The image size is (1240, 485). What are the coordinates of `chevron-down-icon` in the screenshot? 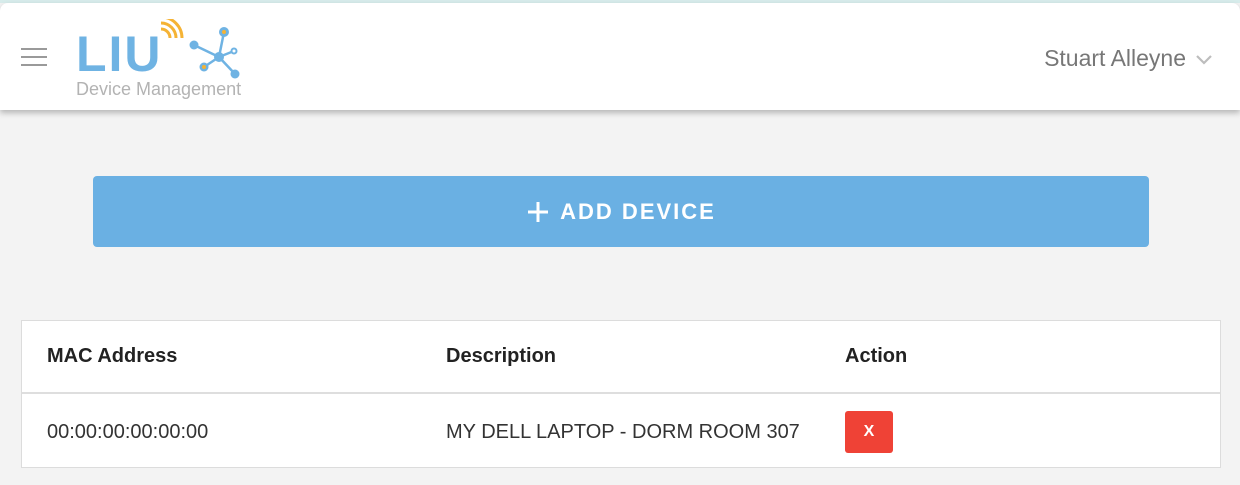 It's located at (1204, 59).